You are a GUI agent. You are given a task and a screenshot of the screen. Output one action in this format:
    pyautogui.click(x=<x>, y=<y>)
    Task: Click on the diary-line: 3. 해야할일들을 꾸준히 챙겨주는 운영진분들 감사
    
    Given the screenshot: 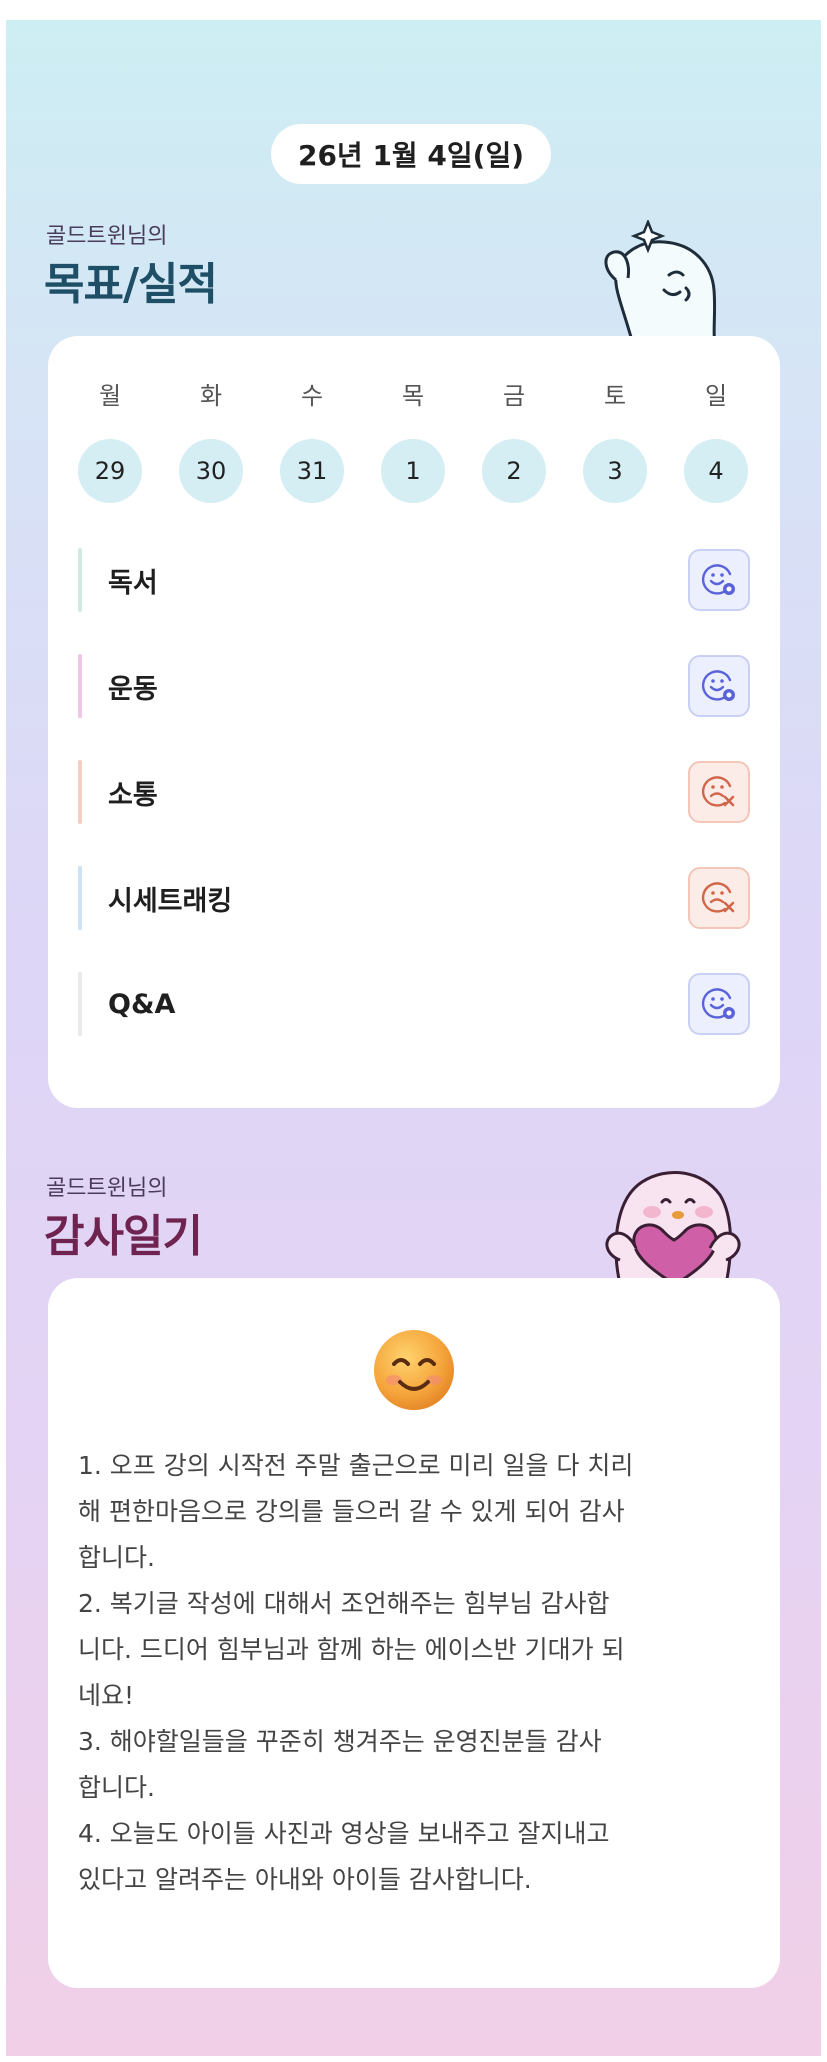 What is the action you would take?
    pyautogui.click(x=340, y=1741)
    